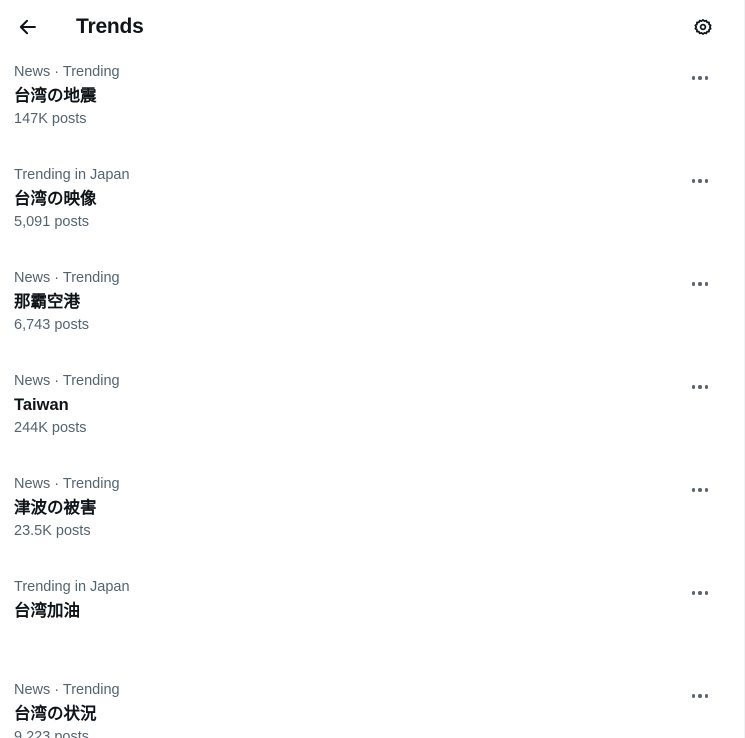  I want to click on settings-button, so click(703, 27).